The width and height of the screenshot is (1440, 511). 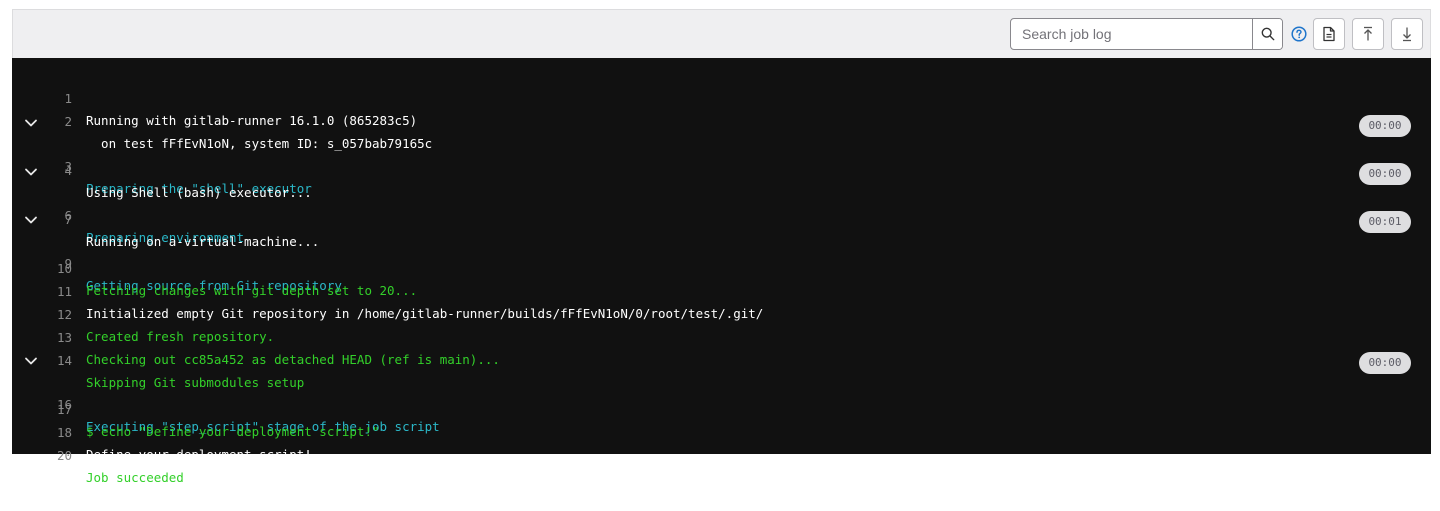 I want to click on scroll-up-icon, so click(x=1368, y=33).